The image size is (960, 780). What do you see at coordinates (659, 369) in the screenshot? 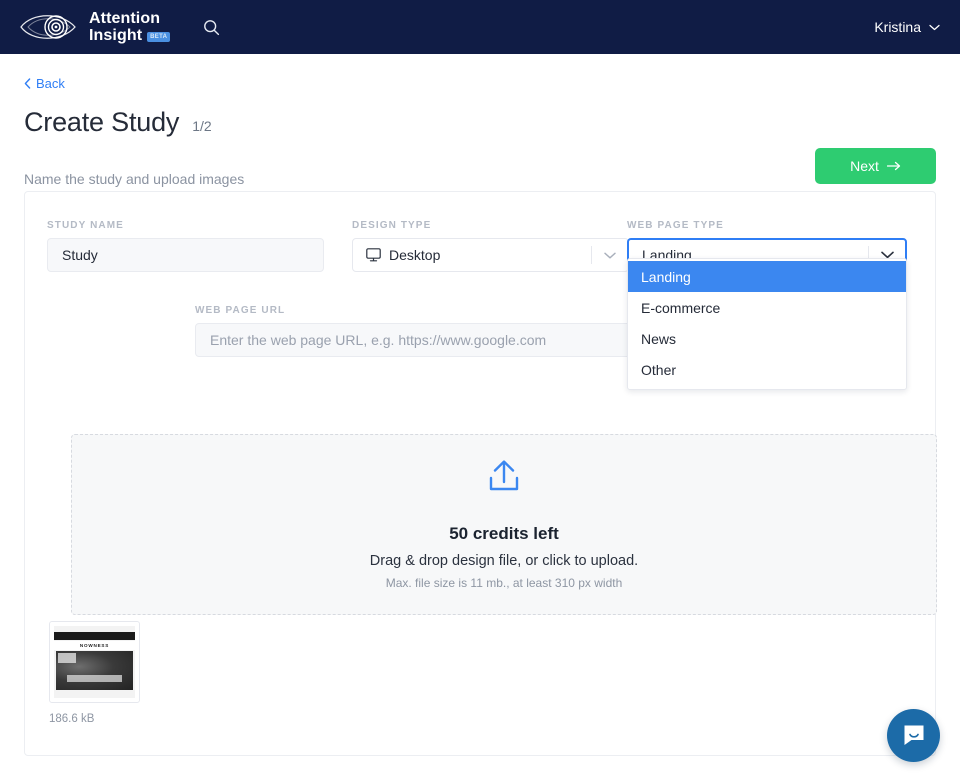
I see `dropdown-option-label: Other` at bounding box center [659, 369].